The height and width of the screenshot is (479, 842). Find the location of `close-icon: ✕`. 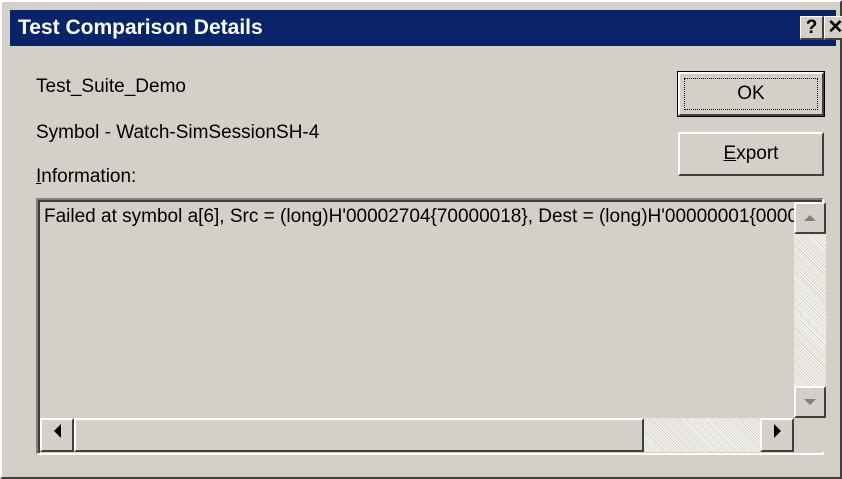

close-icon: ✕ is located at coordinates (834, 27).